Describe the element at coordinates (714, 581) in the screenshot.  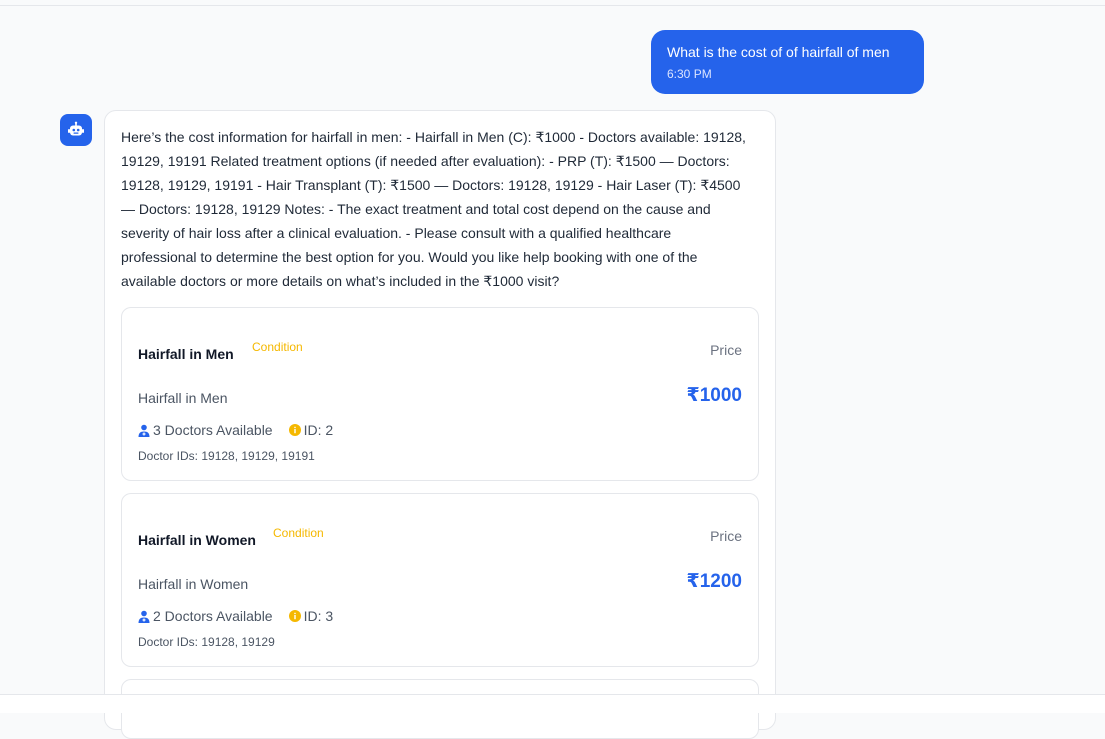
I see `card-price: ₹1200` at that location.